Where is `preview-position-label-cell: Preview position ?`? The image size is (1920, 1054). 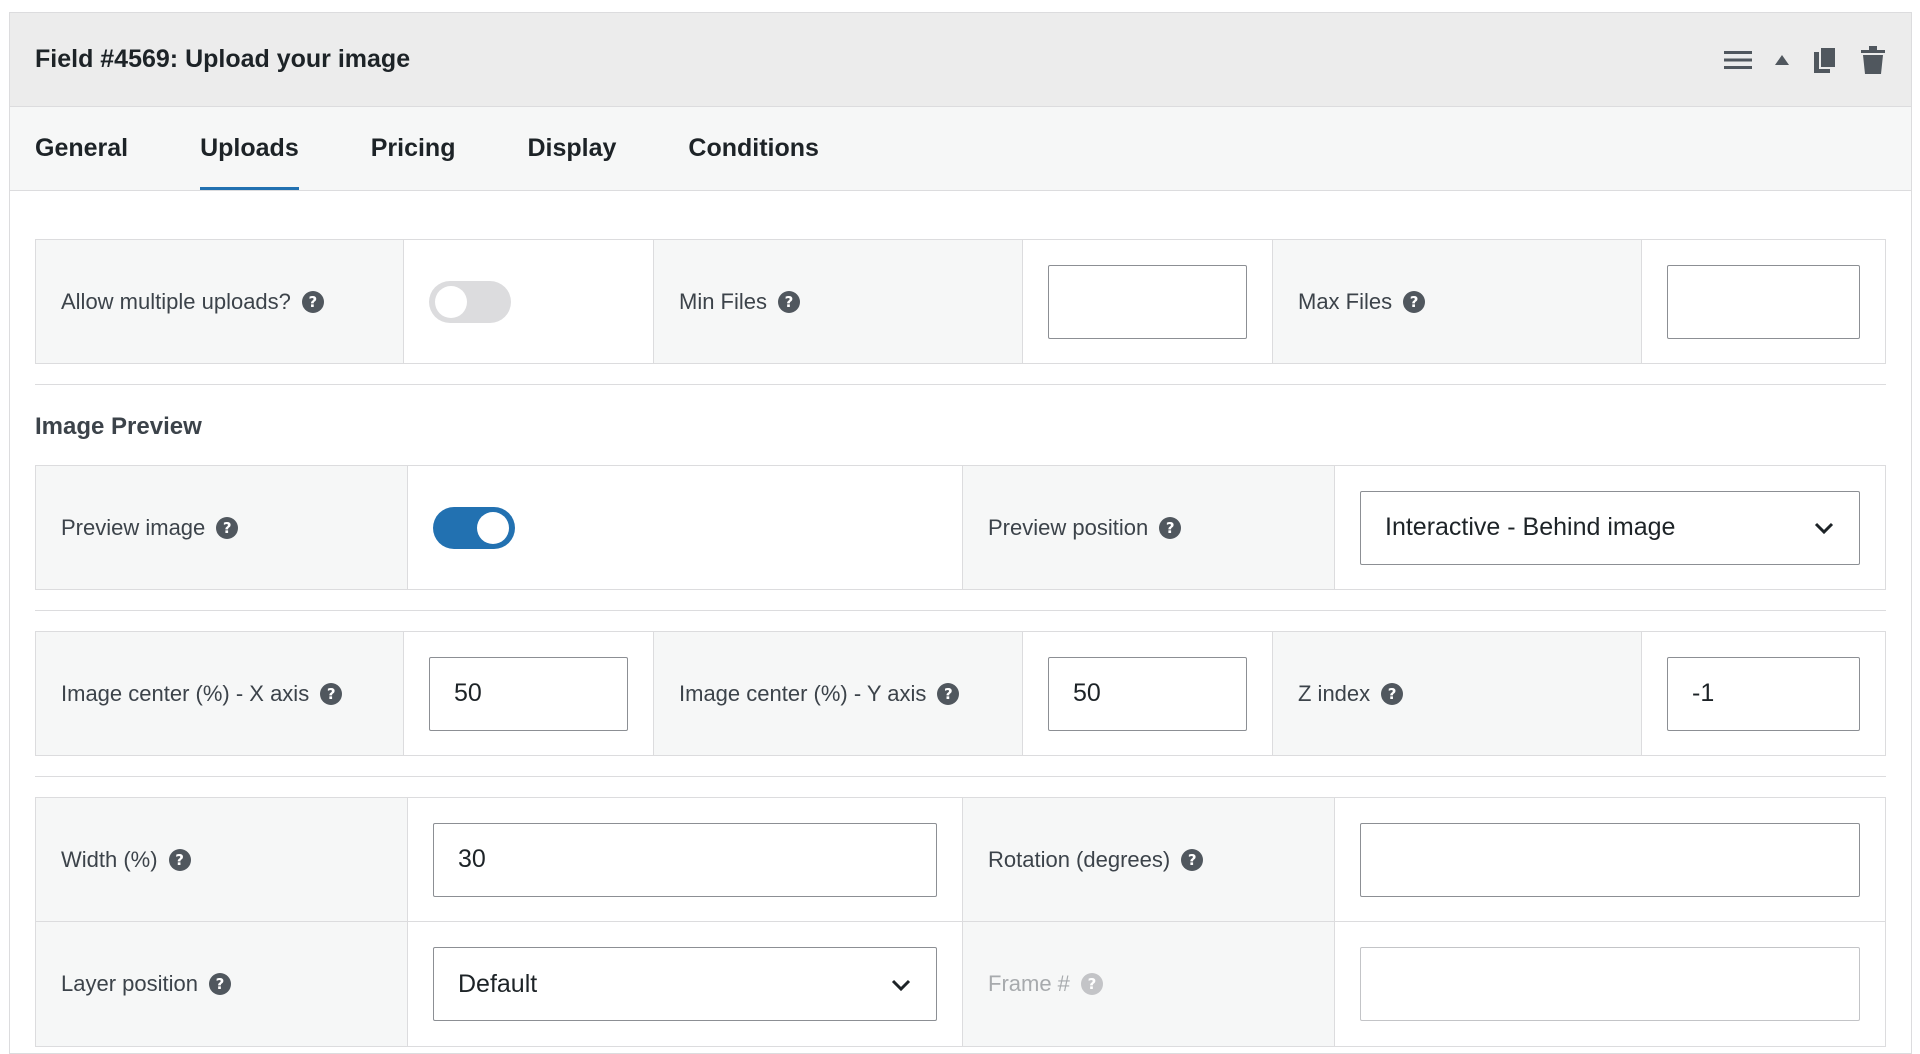
preview-position-label-cell: Preview position ? is located at coordinates (1149, 527).